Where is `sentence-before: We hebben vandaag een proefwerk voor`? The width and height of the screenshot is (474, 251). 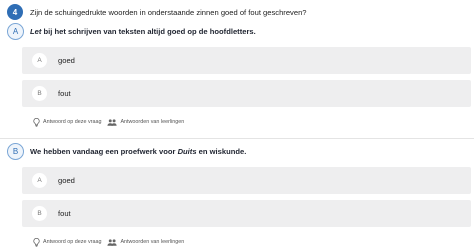 sentence-before: We hebben vandaag een proefwerk voor is located at coordinates (104, 151).